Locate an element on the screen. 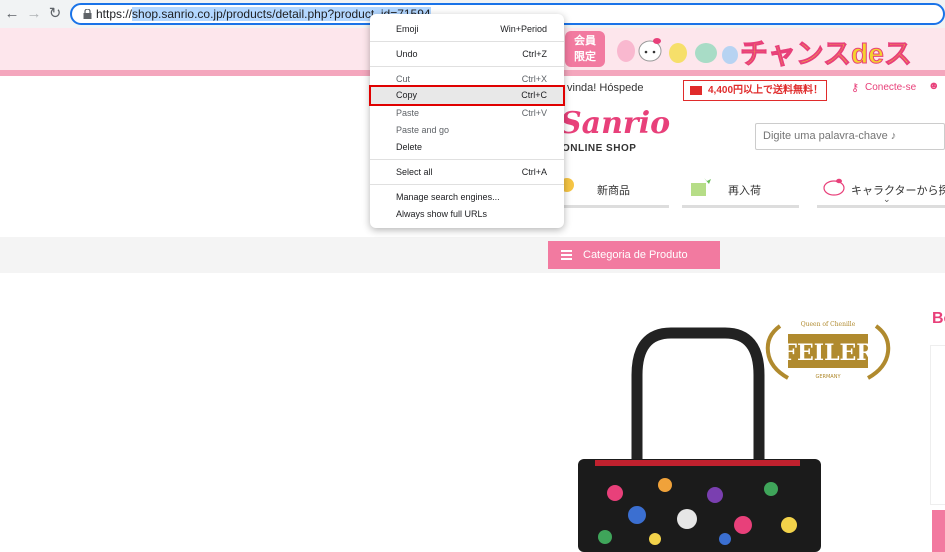 The width and height of the screenshot is (945, 552). login-link: Conecte-se is located at coordinates (890, 87).